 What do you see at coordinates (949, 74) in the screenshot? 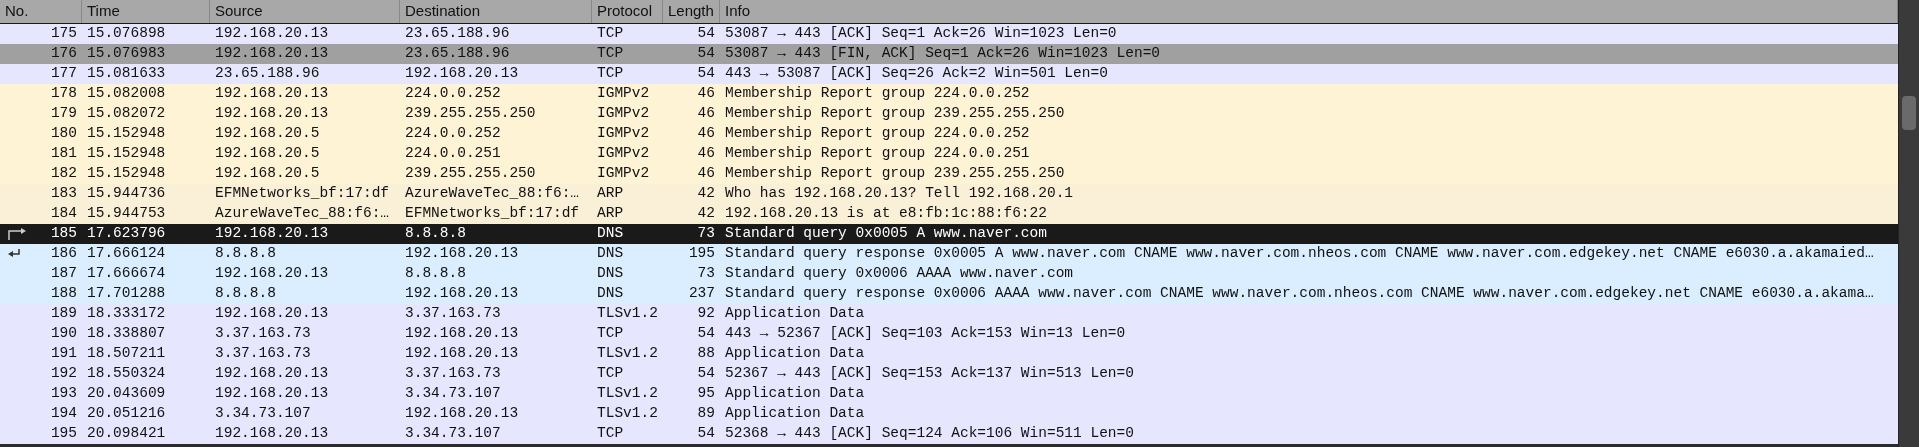
I see `packet-row: 177 15.081633 23.65.188.96 192.168.20.13 TCP 54 443 → 53087 [ACK] Seq=26 Ack=2 Win=501 Len=0` at bounding box center [949, 74].